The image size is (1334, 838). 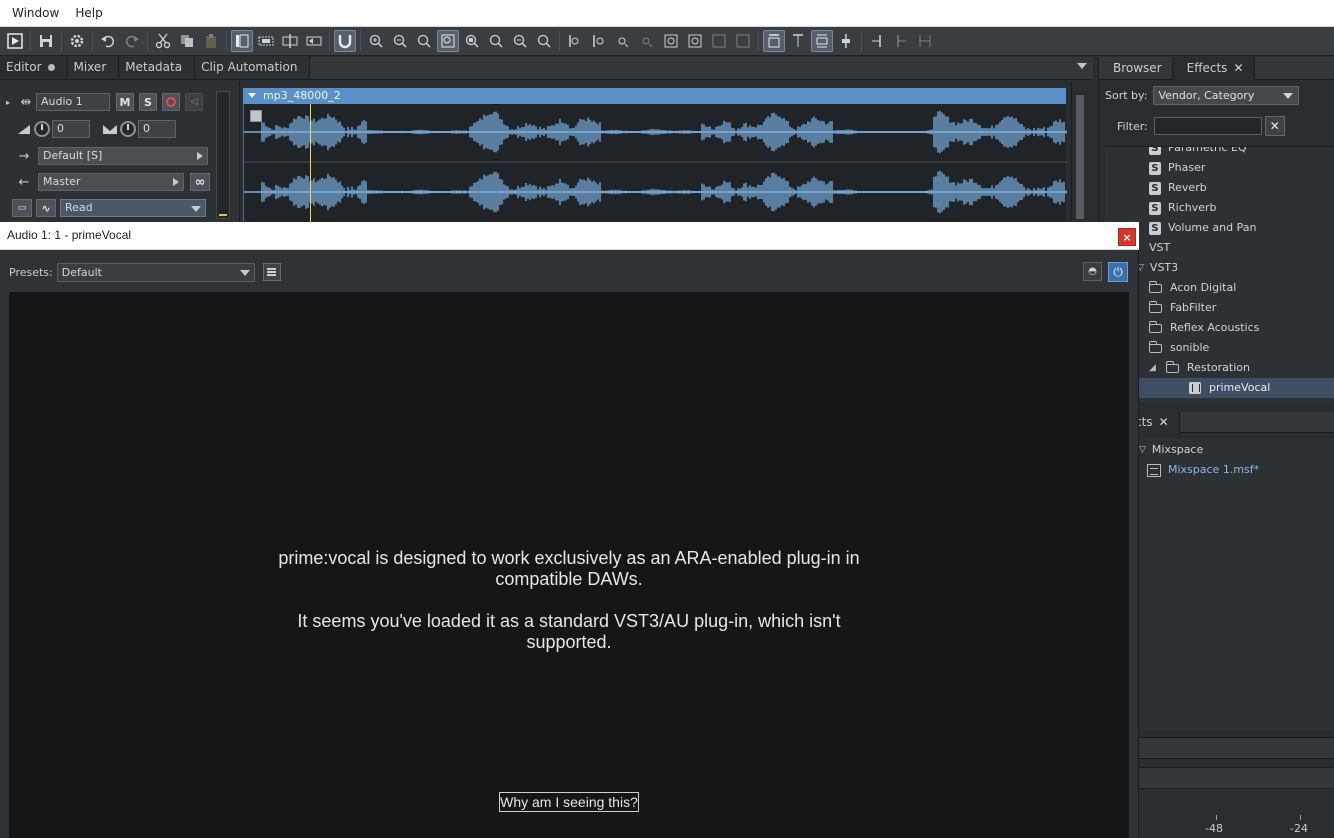 I want to click on tab-mixer: Mixer, so click(x=93, y=67).